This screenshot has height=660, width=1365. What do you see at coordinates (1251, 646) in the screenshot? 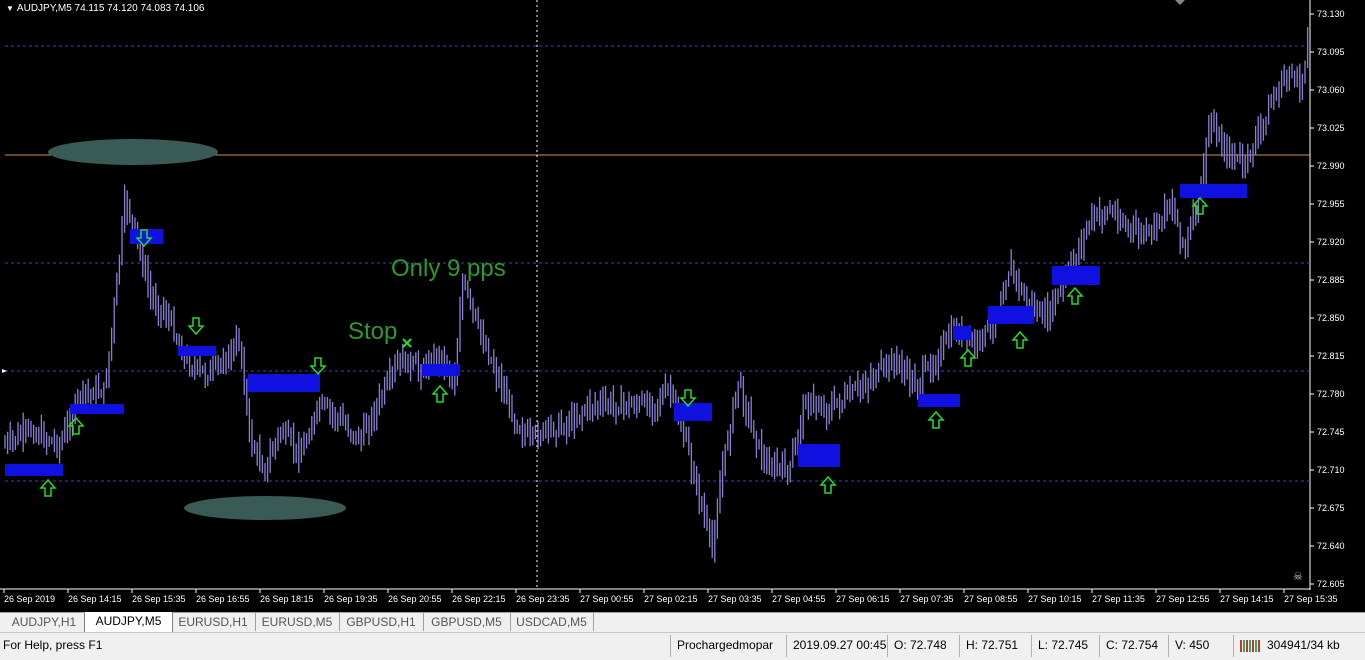
I see `connection-bars-icon` at bounding box center [1251, 646].